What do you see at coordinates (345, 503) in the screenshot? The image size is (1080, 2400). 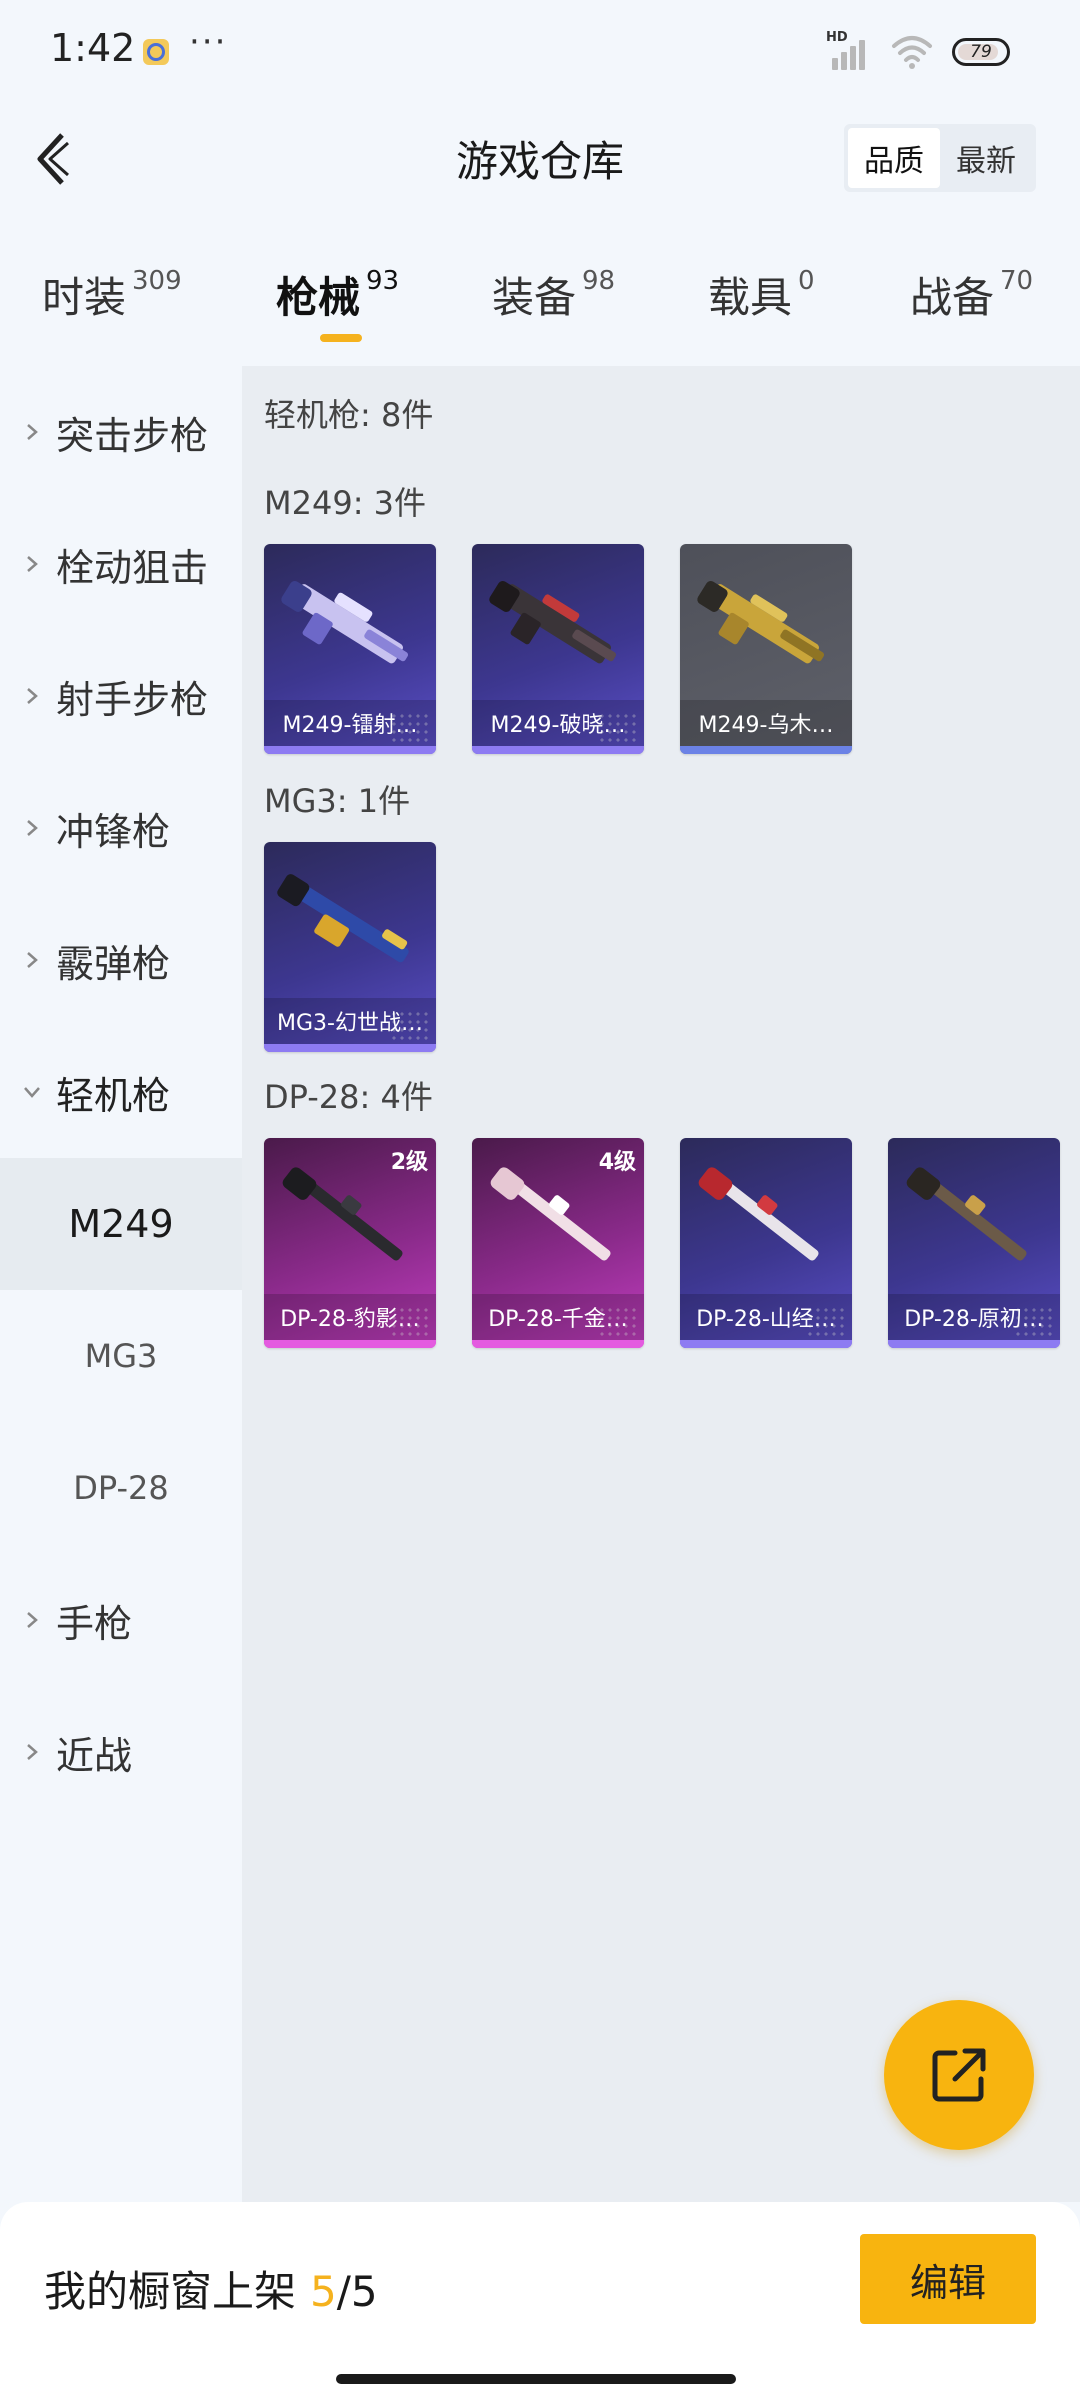 I see `group-title-m249: M249: 3件` at bounding box center [345, 503].